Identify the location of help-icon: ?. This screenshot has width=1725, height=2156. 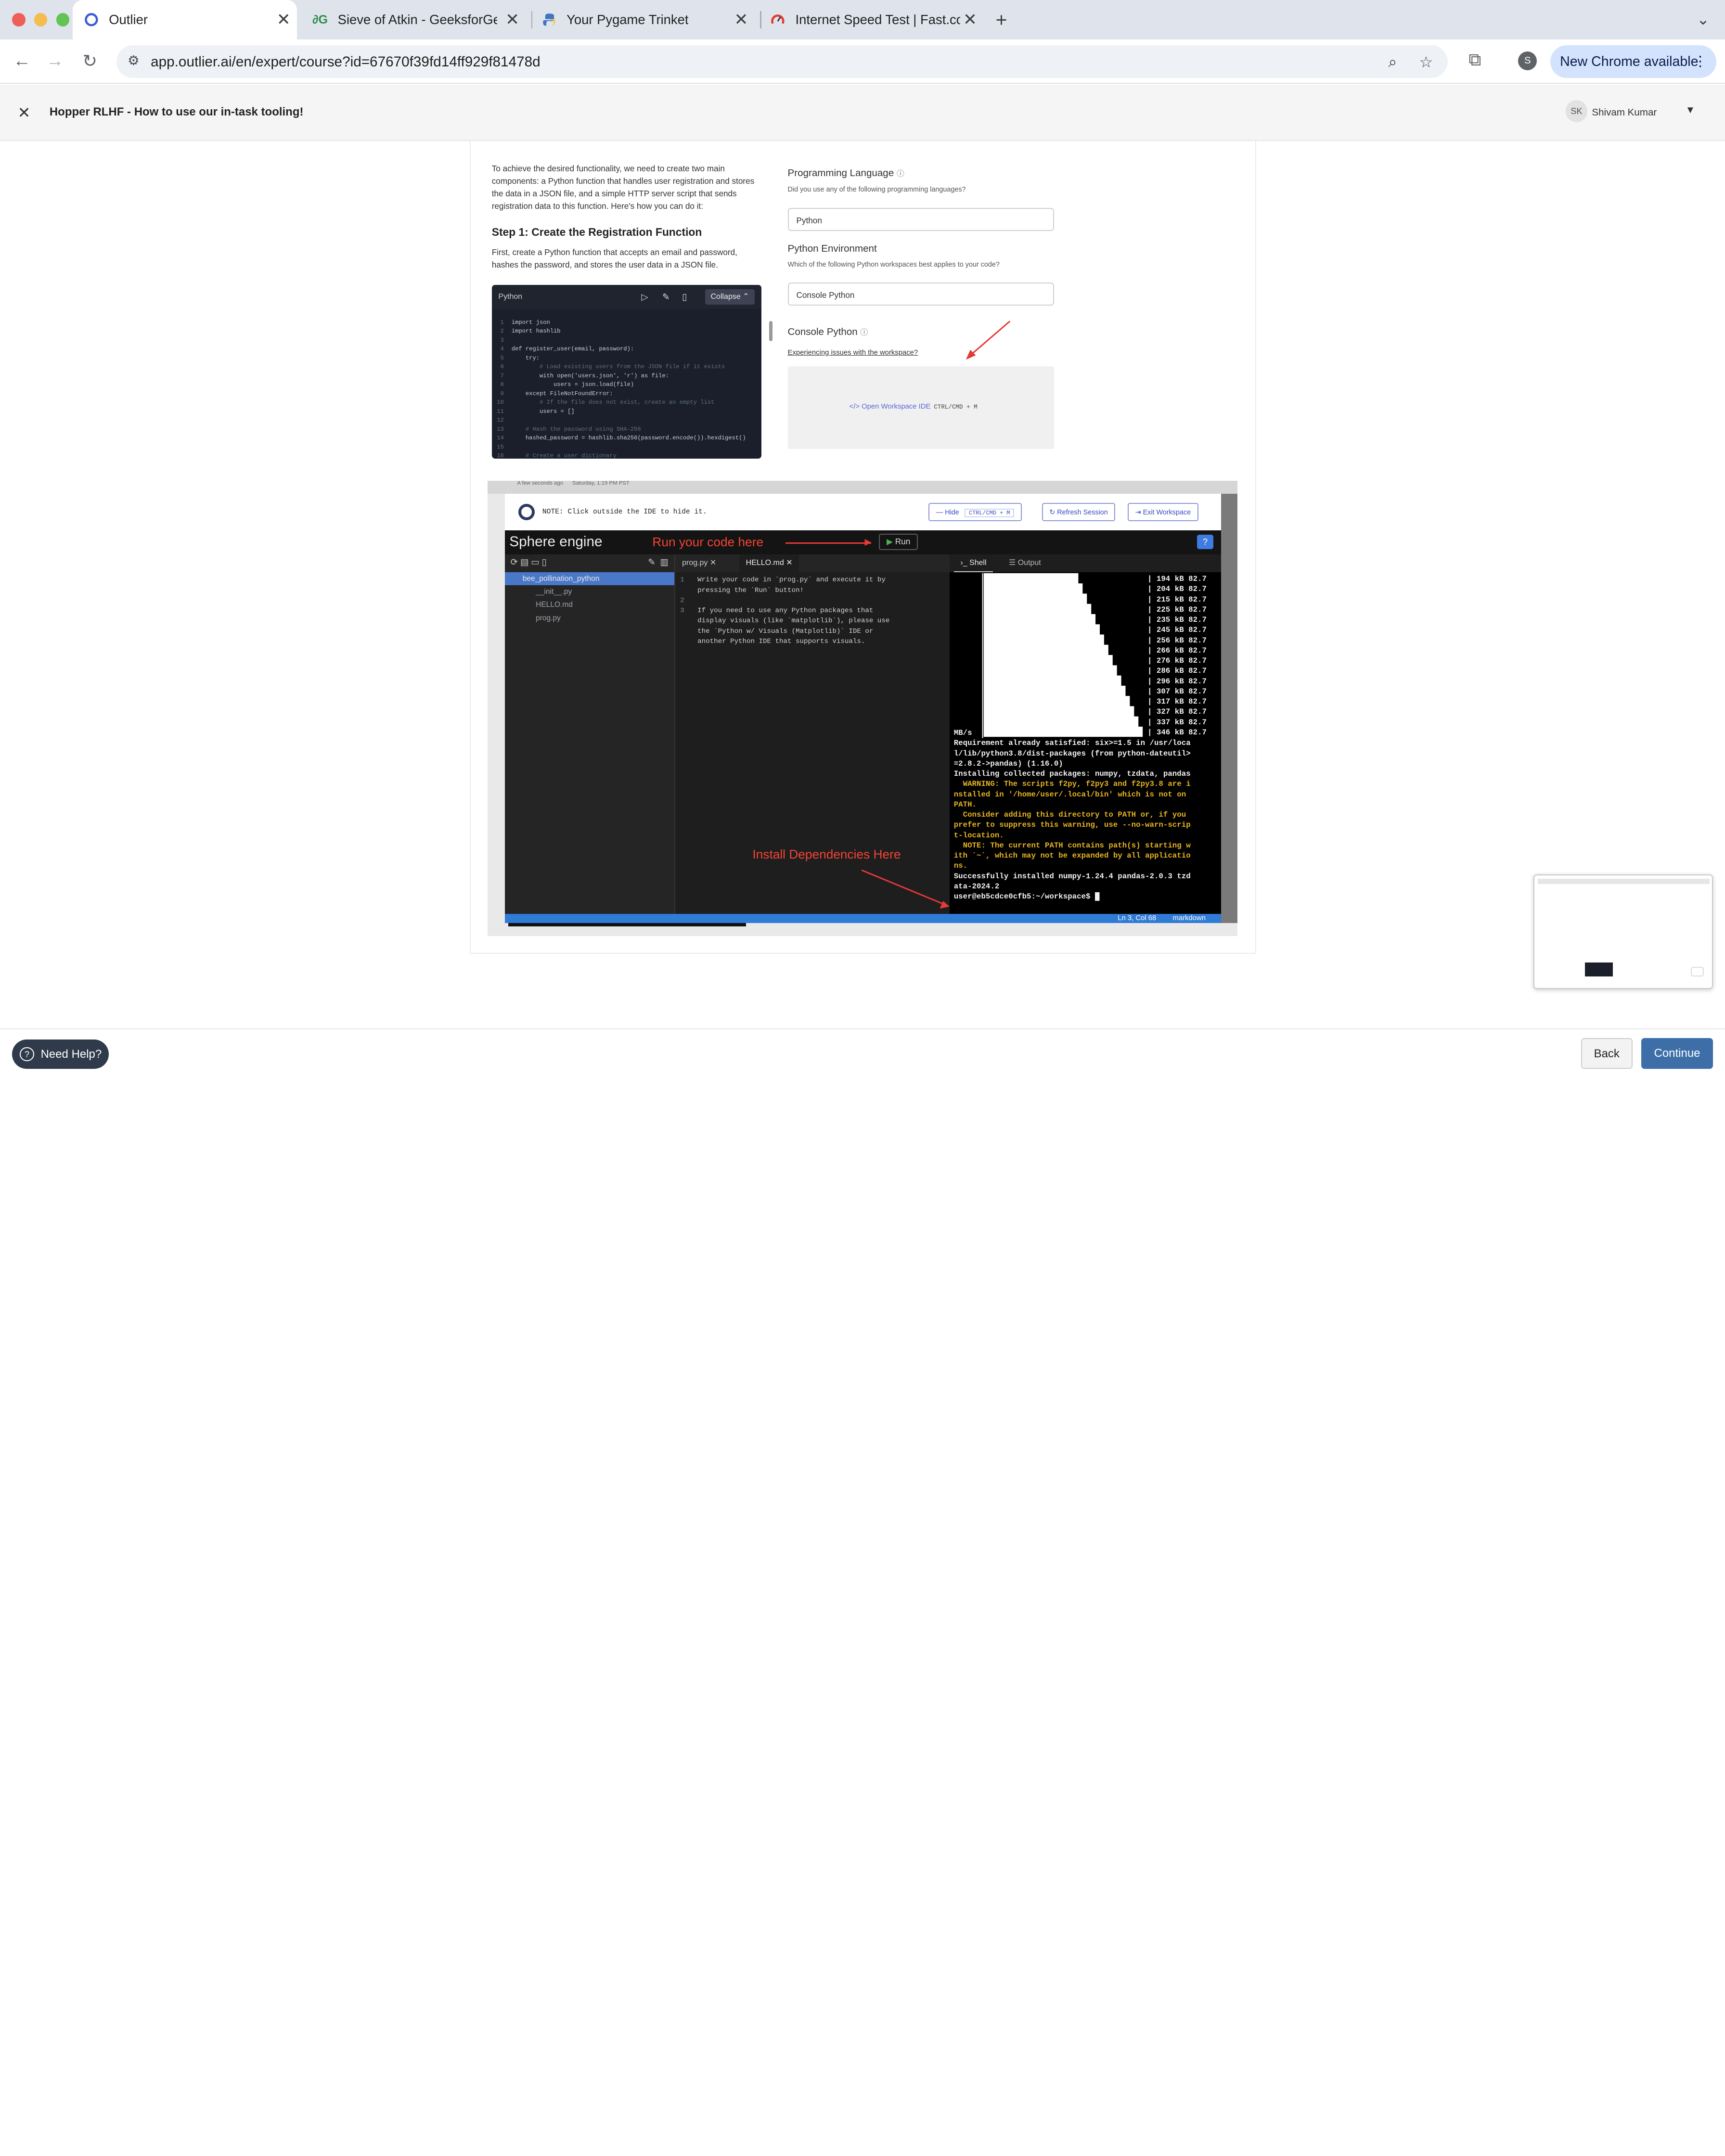
(1205, 541).